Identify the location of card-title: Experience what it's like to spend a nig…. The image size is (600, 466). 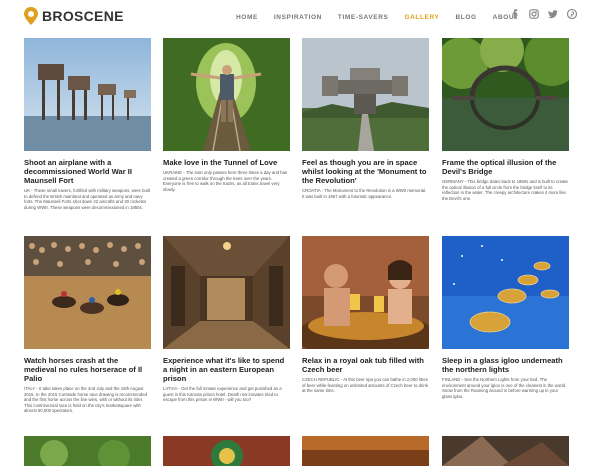
(226, 369).